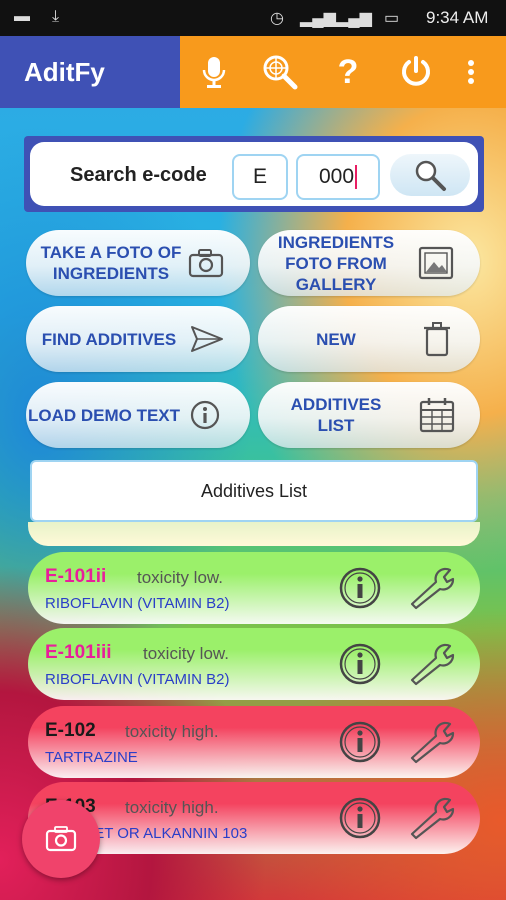 Image resolution: width=506 pixels, height=900 pixels. I want to click on camera-fab, so click(61, 839).